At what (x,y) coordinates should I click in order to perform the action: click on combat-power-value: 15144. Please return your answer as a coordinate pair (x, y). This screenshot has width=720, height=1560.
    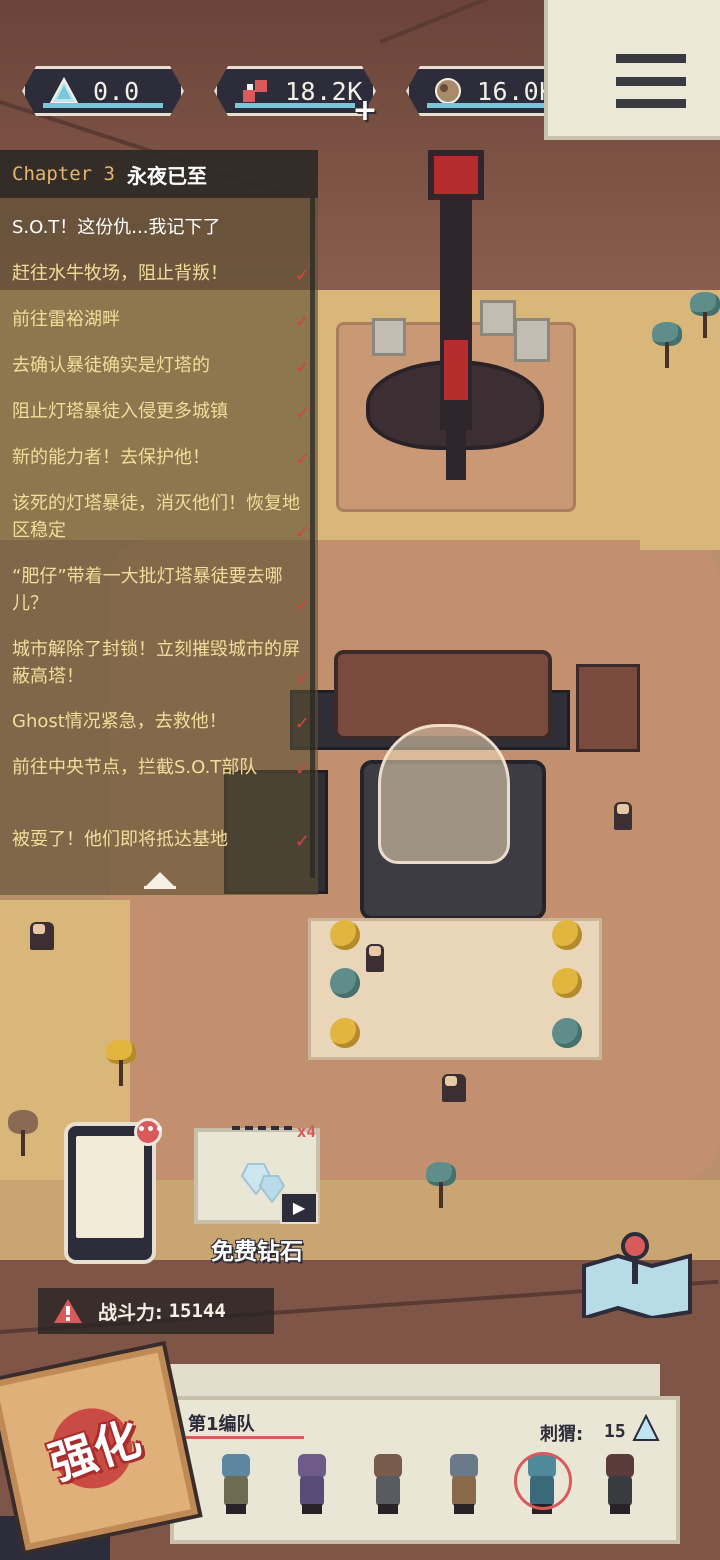
    Looking at the image, I should click on (197, 1311).